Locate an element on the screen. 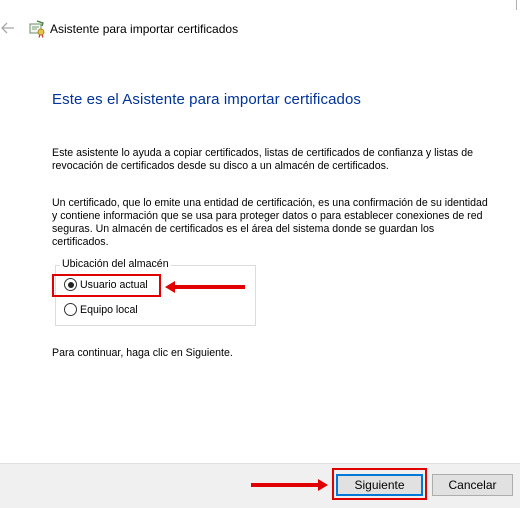 Image resolution: width=520 pixels, height=508 pixels. store-location-legend: Ubicación del almacén is located at coordinates (115, 264).